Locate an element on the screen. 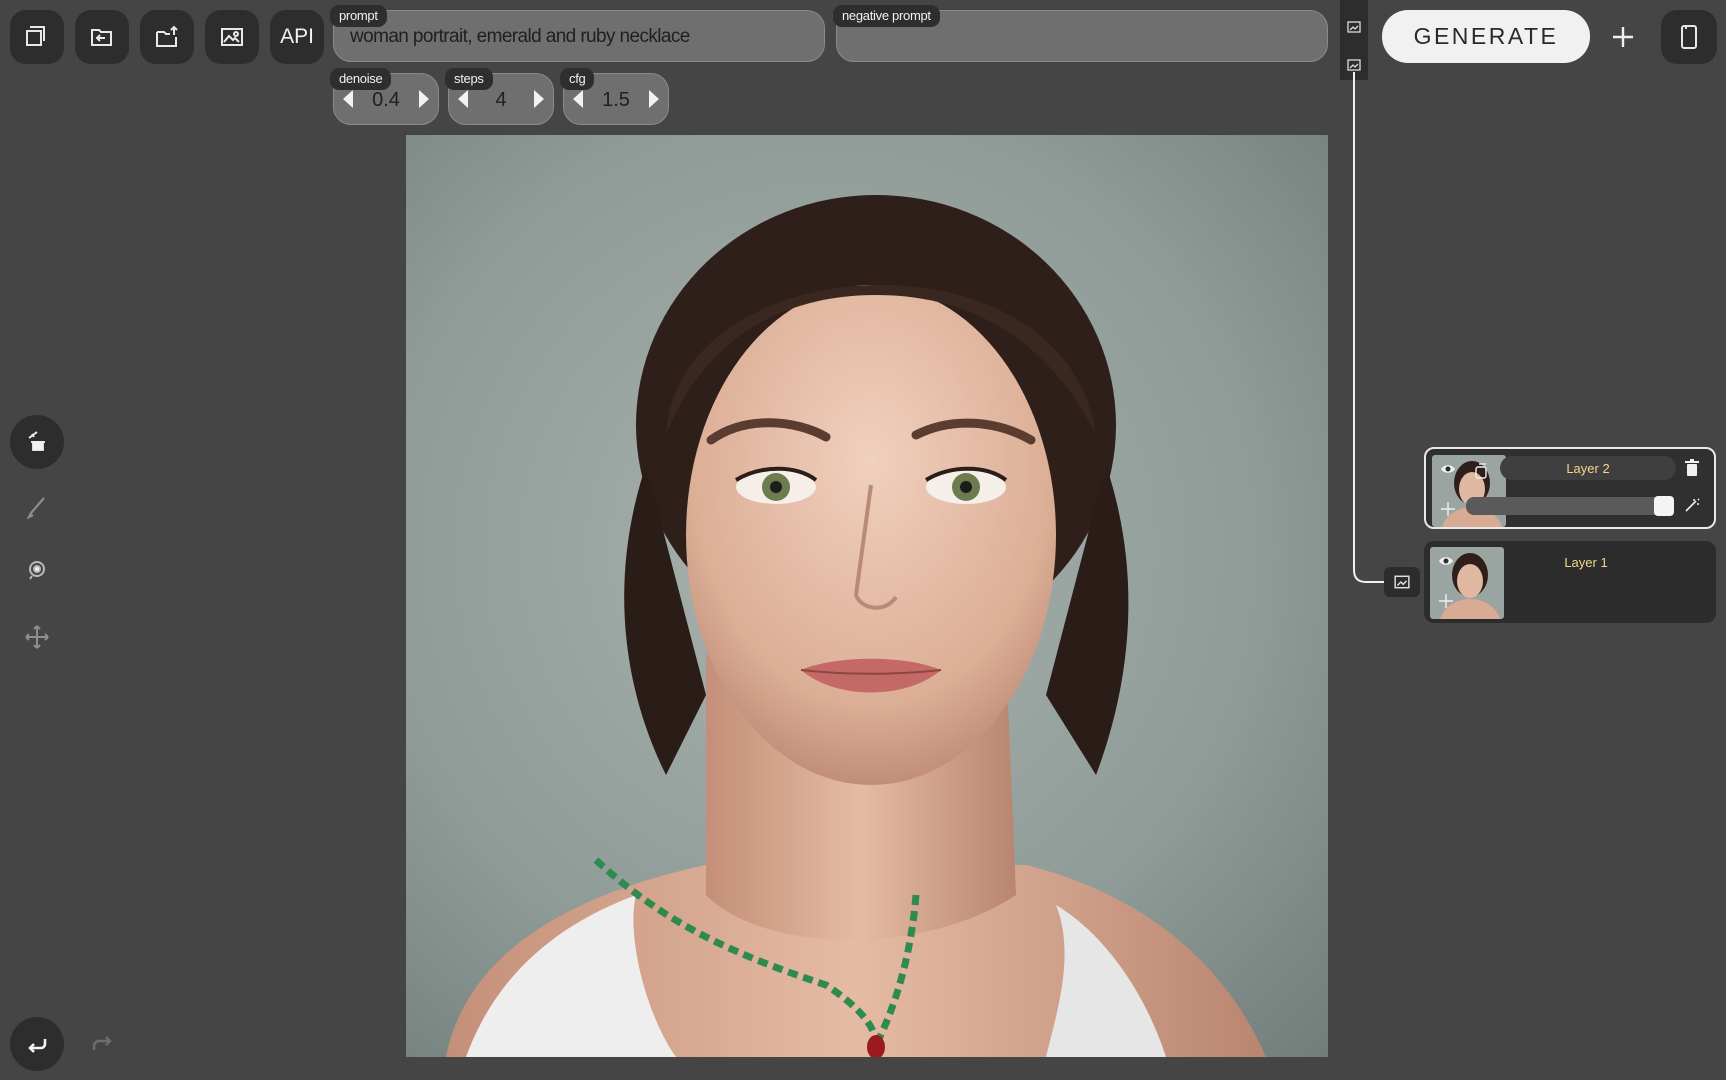 The width and height of the screenshot is (1726, 1080). new-canvas-icon is located at coordinates (35, 36).